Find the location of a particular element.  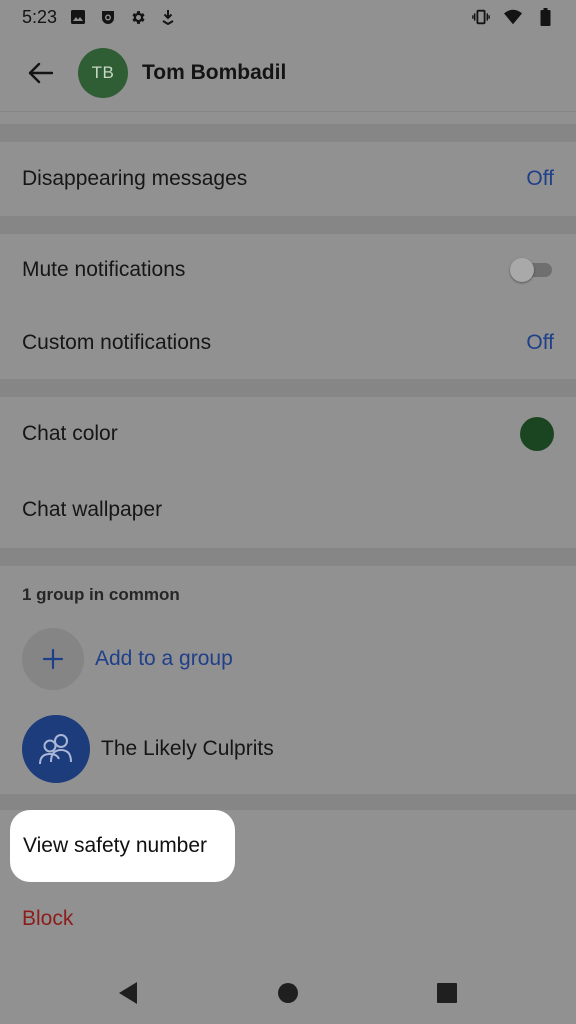

status-icons-right is located at coordinates (513, 17).